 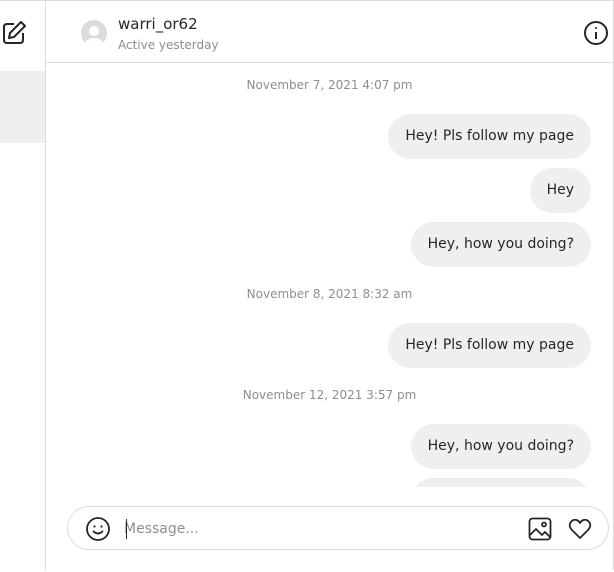 I want to click on avatar, so click(x=94, y=33).